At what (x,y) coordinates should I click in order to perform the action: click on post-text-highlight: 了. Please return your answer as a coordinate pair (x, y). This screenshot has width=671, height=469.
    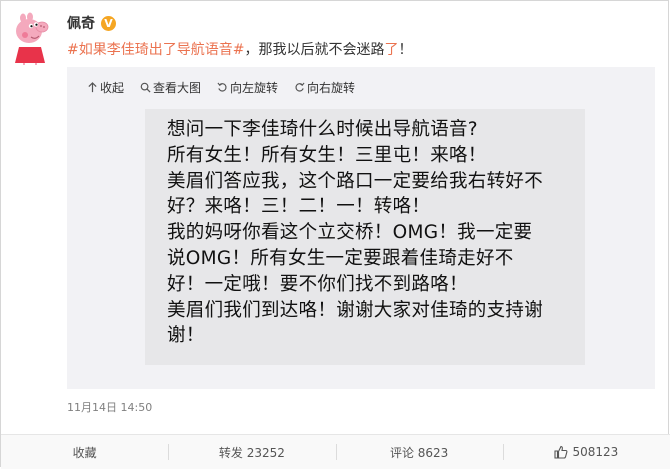
    Looking at the image, I should click on (391, 50).